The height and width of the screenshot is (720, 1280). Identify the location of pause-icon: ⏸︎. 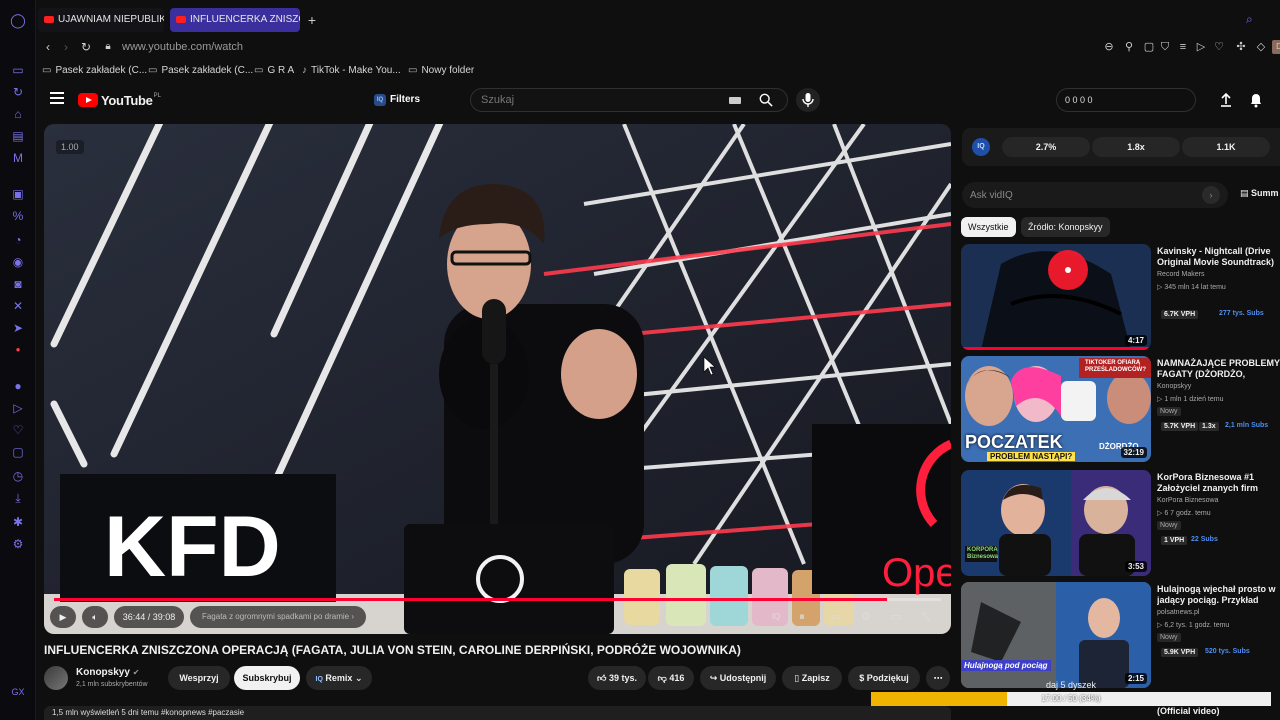
(802, 617).